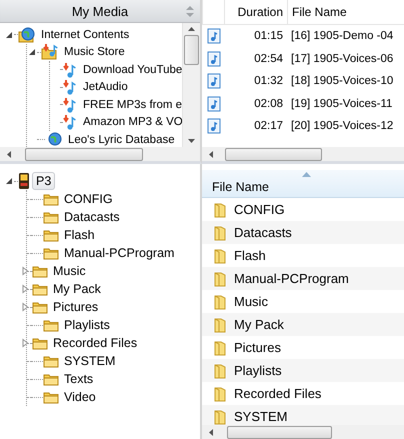  What do you see at coordinates (268, 126) in the screenshot?
I see `table-cell-text: 02:17` at bounding box center [268, 126].